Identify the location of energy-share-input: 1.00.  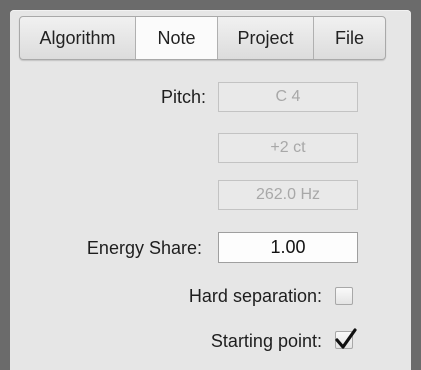
(288, 247).